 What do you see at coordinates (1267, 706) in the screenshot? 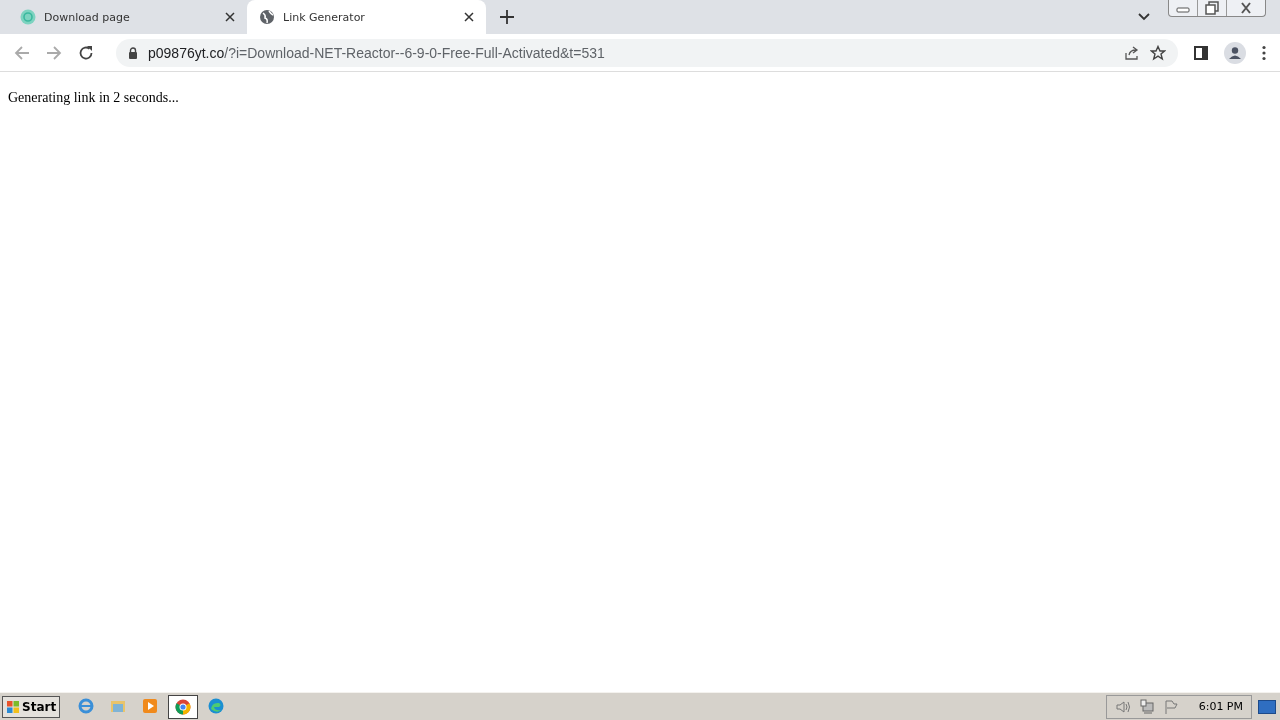
I see `show-desktop-icon` at bounding box center [1267, 706].